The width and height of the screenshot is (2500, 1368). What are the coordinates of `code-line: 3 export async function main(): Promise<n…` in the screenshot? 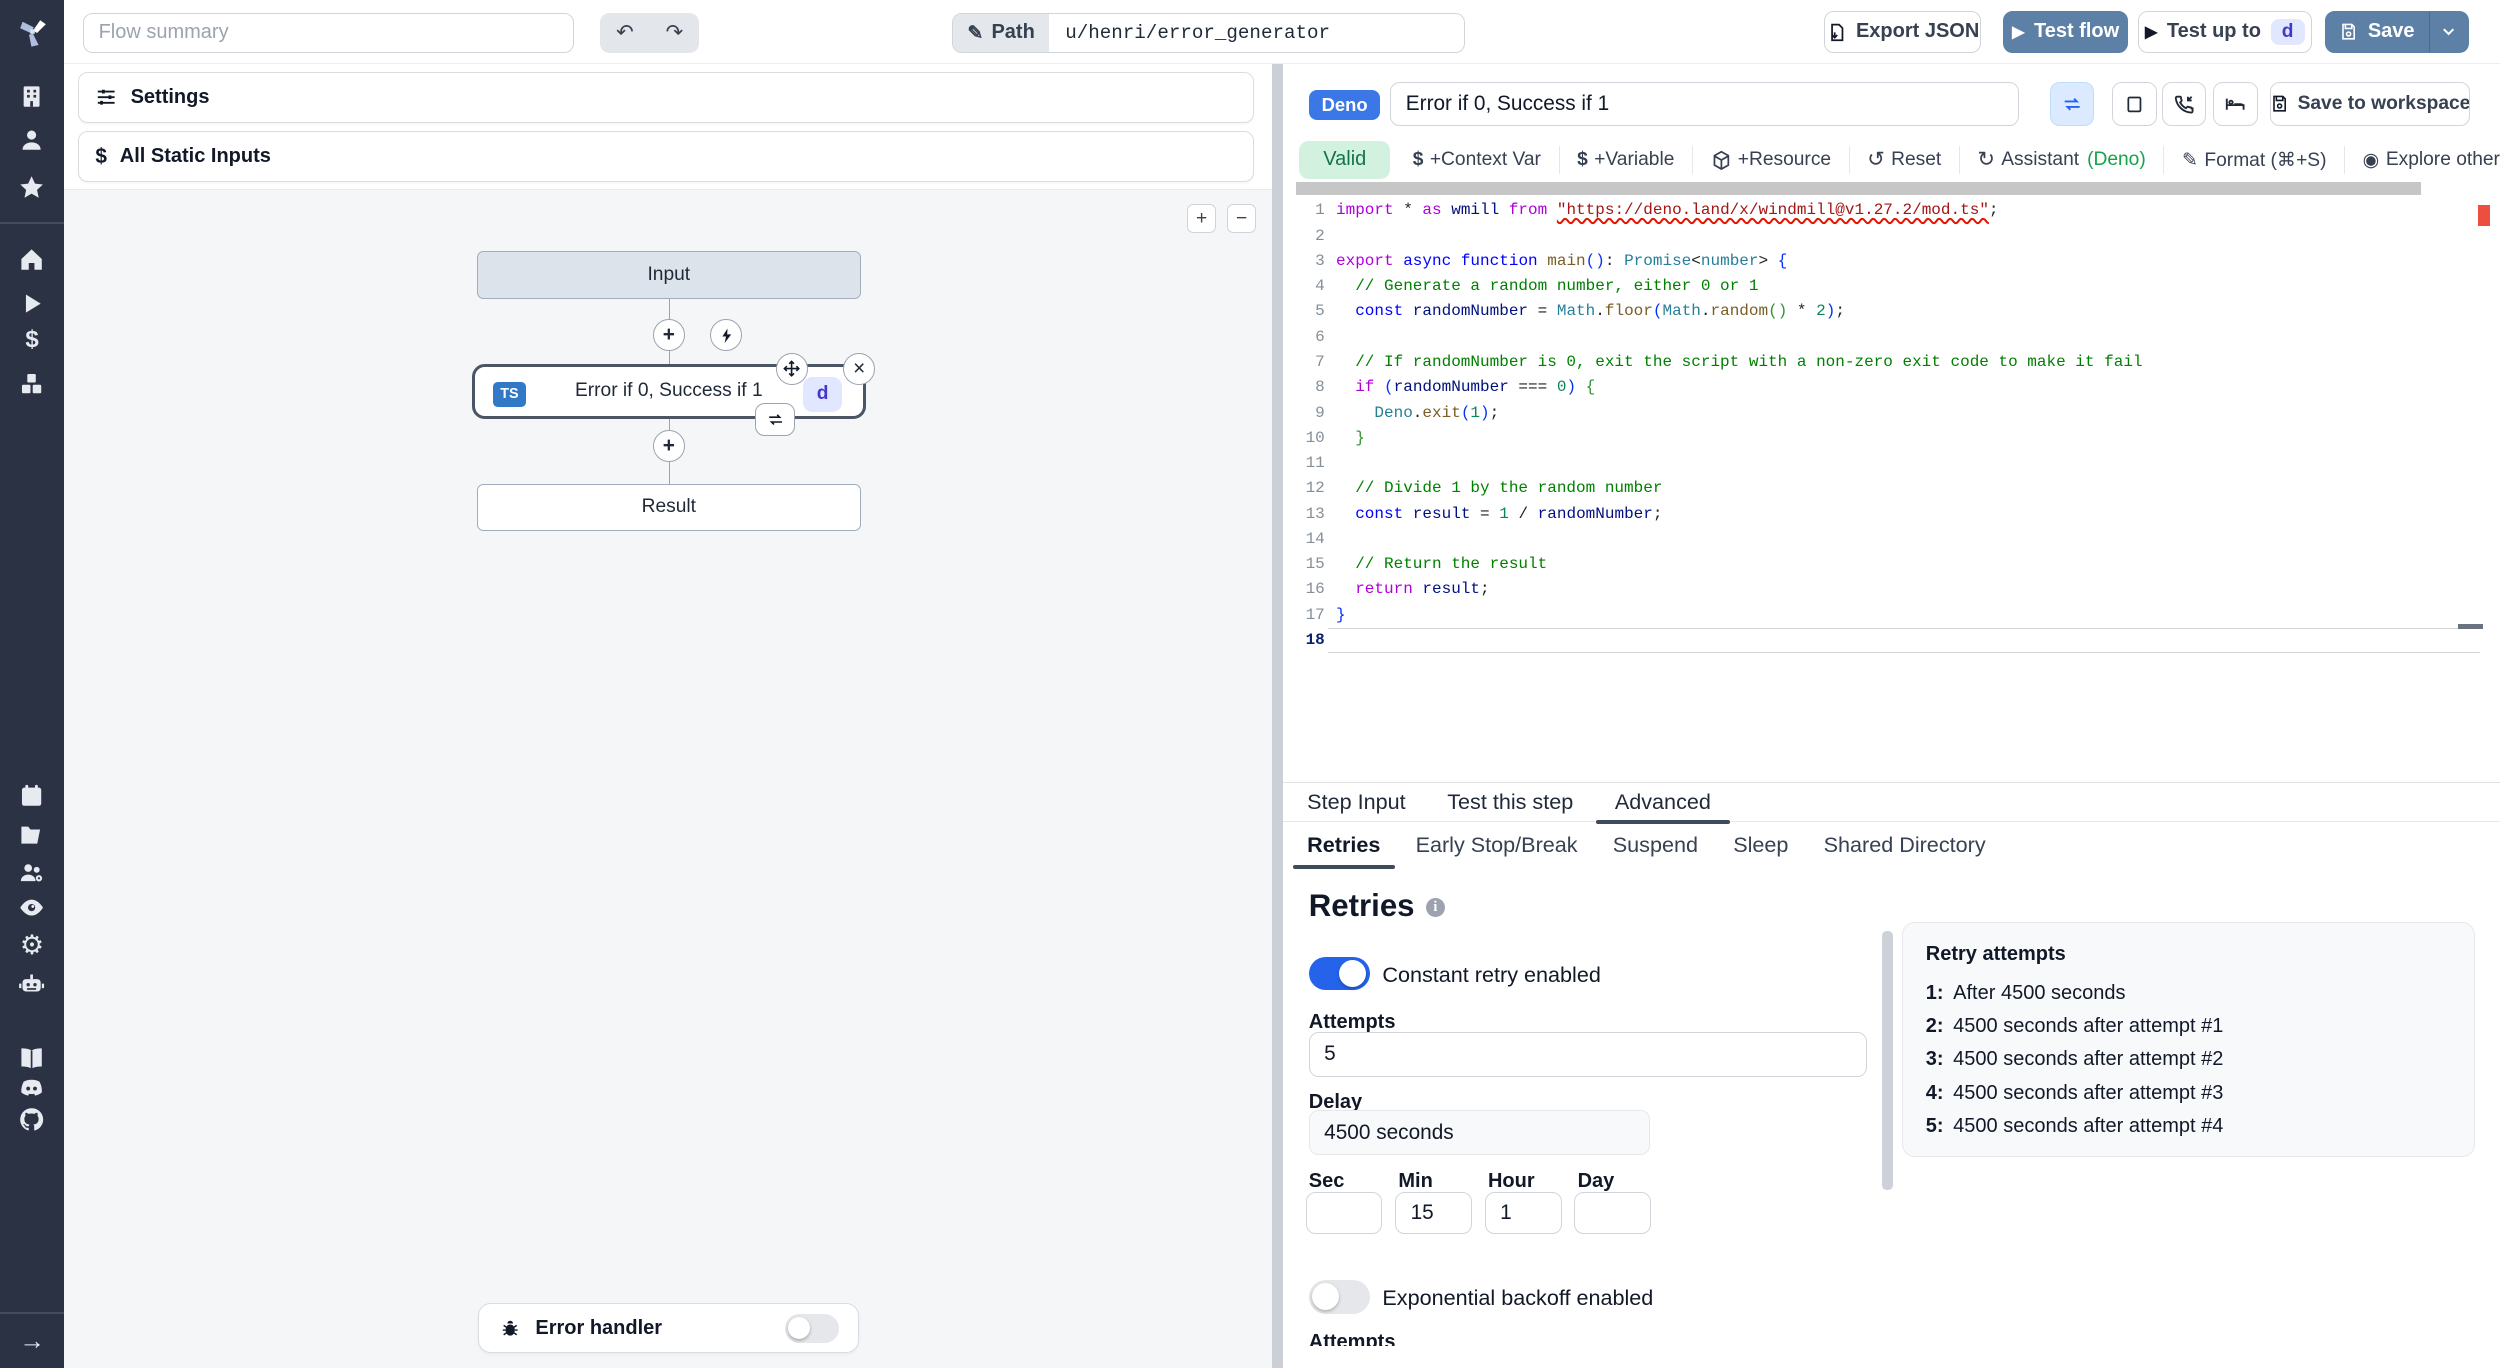 It's located at (1886, 261).